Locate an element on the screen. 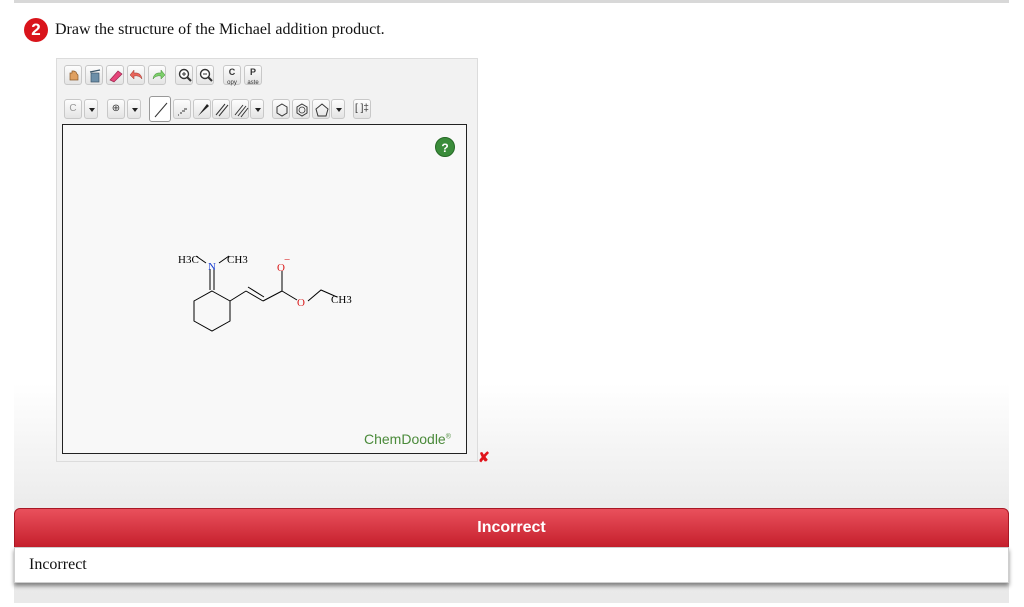 The height and width of the screenshot is (607, 1024). triple-bond-button is located at coordinates (240, 109).